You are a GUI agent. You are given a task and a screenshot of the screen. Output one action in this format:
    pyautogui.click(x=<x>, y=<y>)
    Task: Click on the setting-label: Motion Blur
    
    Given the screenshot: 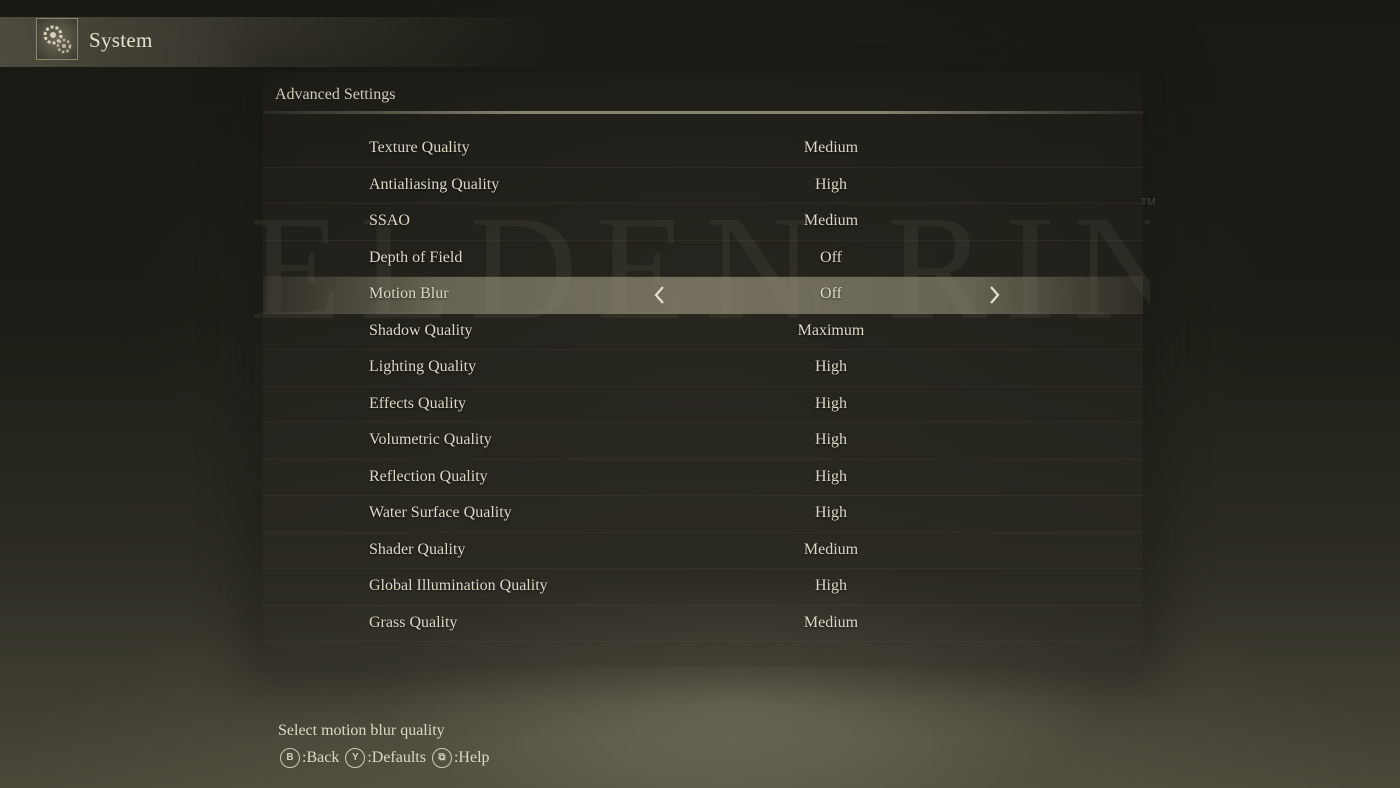 What is the action you would take?
    pyautogui.click(x=409, y=293)
    